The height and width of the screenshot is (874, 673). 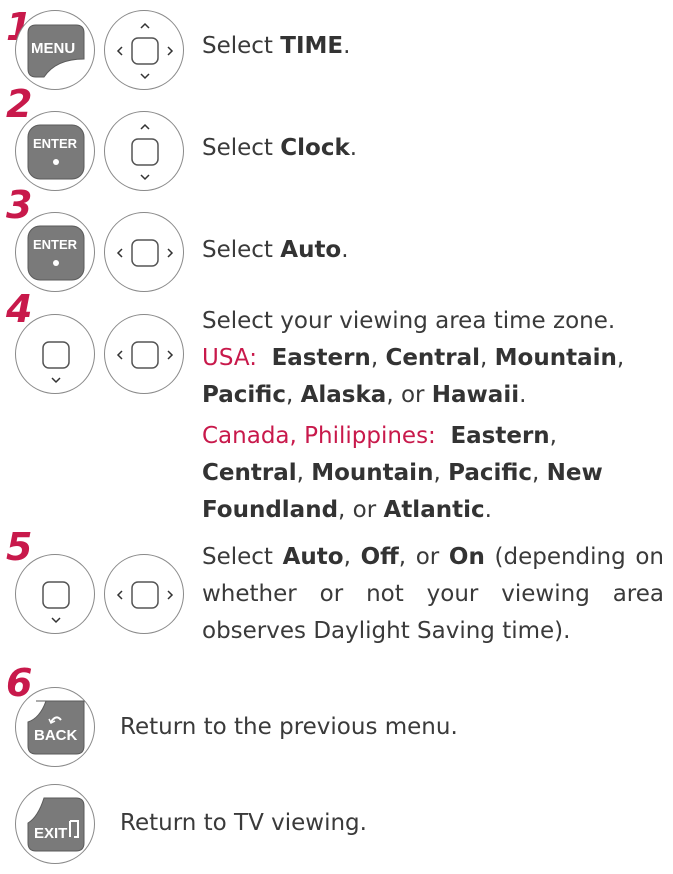 What do you see at coordinates (56, 735) in the screenshot?
I see `back-key-label: BACK` at bounding box center [56, 735].